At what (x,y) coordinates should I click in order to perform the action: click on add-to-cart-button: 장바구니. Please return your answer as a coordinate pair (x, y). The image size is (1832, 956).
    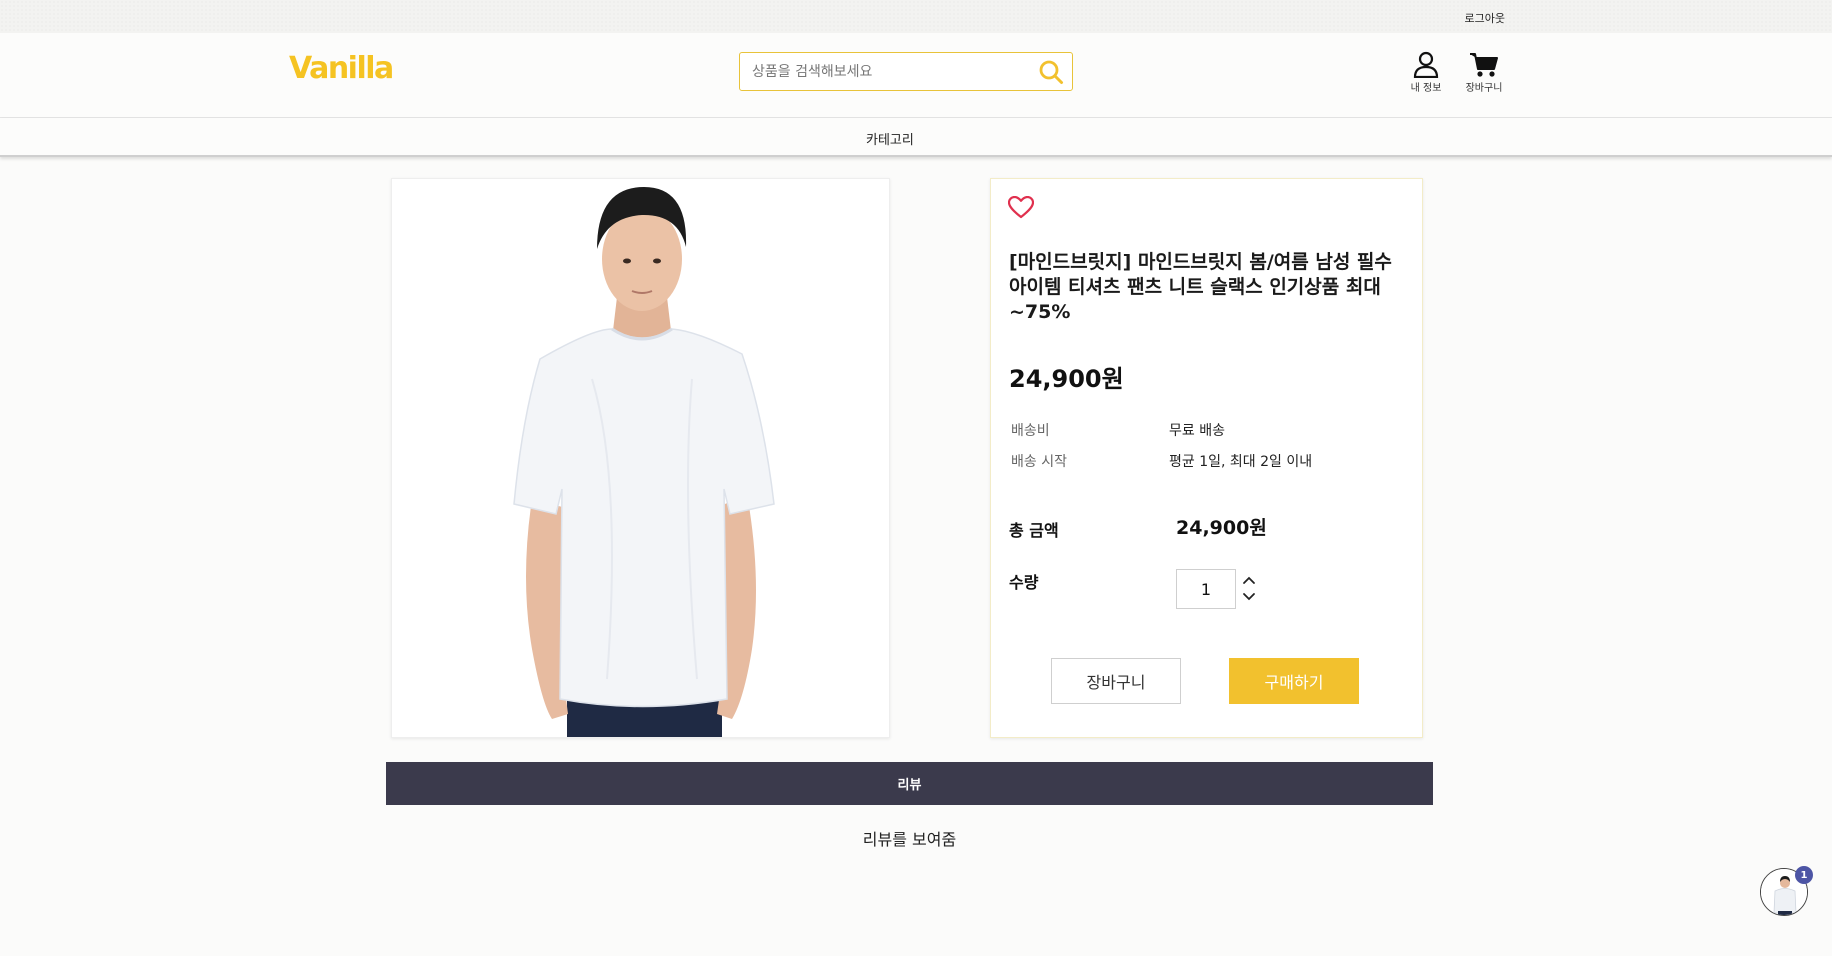
    Looking at the image, I should click on (1116, 681).